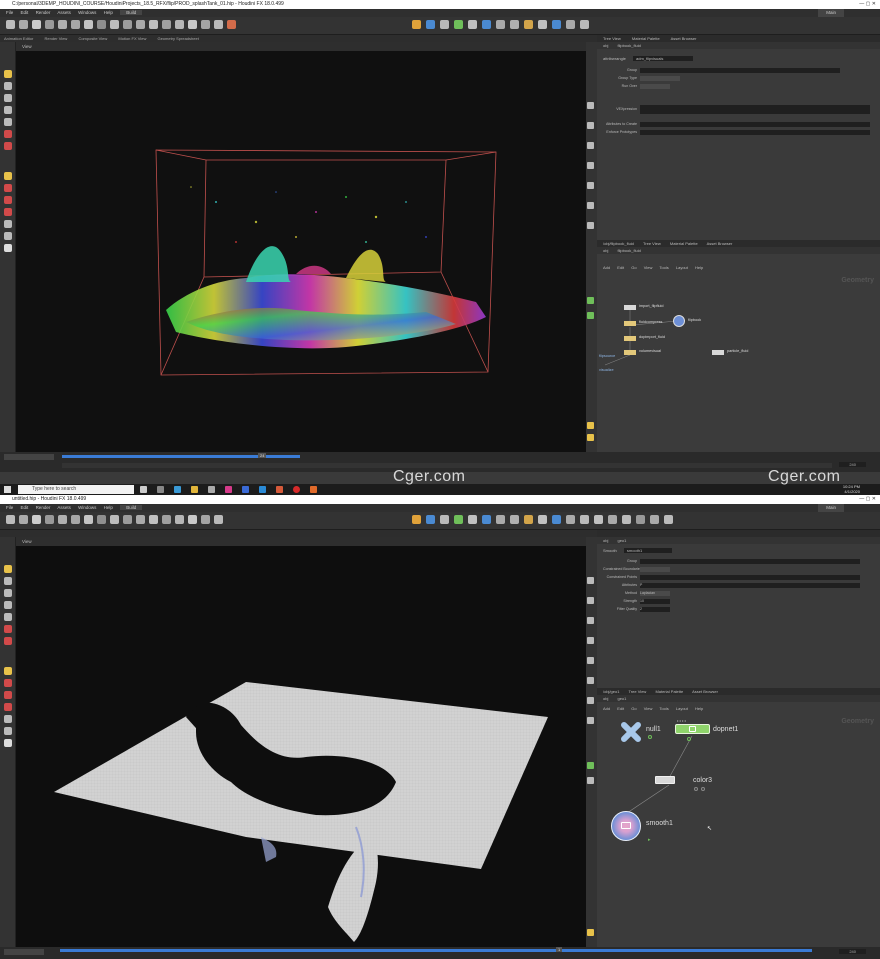 This screenshot has height=959, width=880. What do you see at coordinates (867, 499) in the screenshot?
I see `window-controls: — ▢ ✕` at bounding box center [867, 499].